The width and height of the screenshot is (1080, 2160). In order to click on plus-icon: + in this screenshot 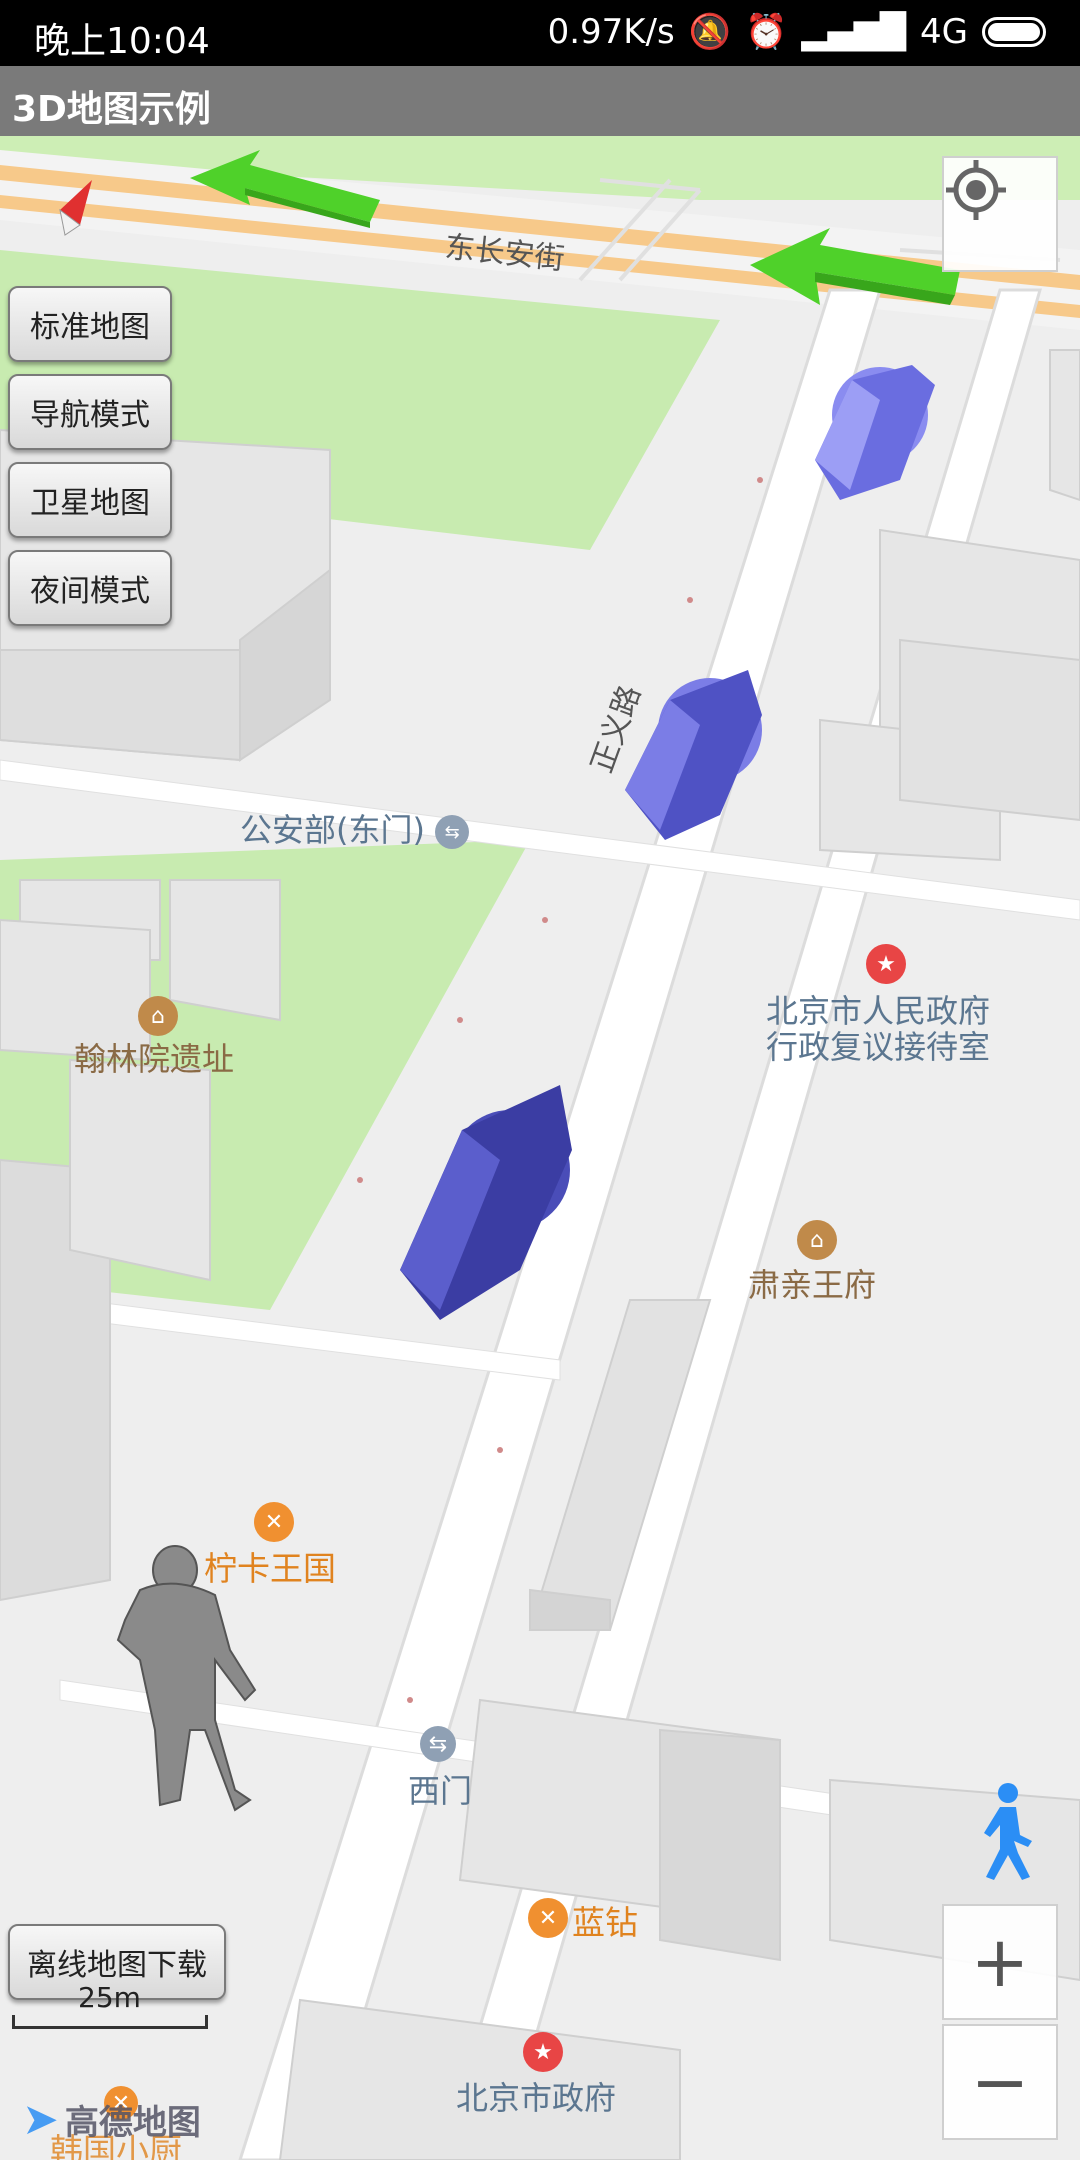, I will do `click(1000, 1962)`.